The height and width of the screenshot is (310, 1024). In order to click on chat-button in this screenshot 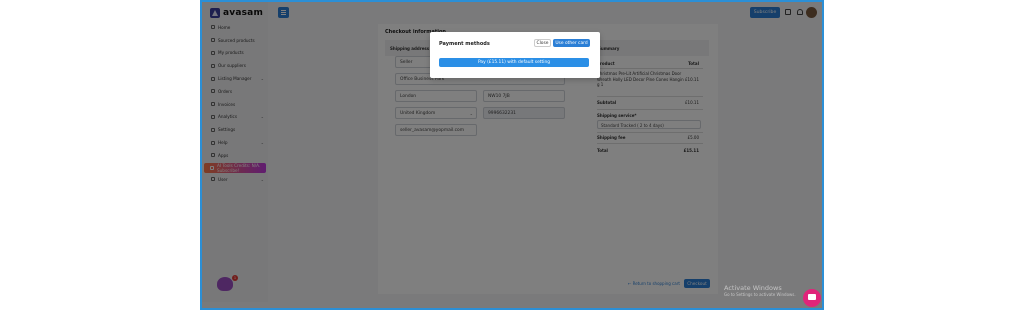, I will do `click(812, 298)`.